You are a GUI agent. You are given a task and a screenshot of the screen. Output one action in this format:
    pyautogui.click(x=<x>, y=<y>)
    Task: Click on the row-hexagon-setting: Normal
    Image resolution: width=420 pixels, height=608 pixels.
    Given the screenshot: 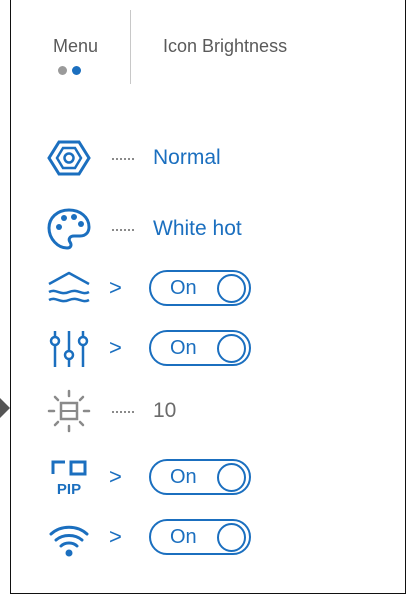 What is the action you would take?
    pyautogui.click(x=208, y=159)
    